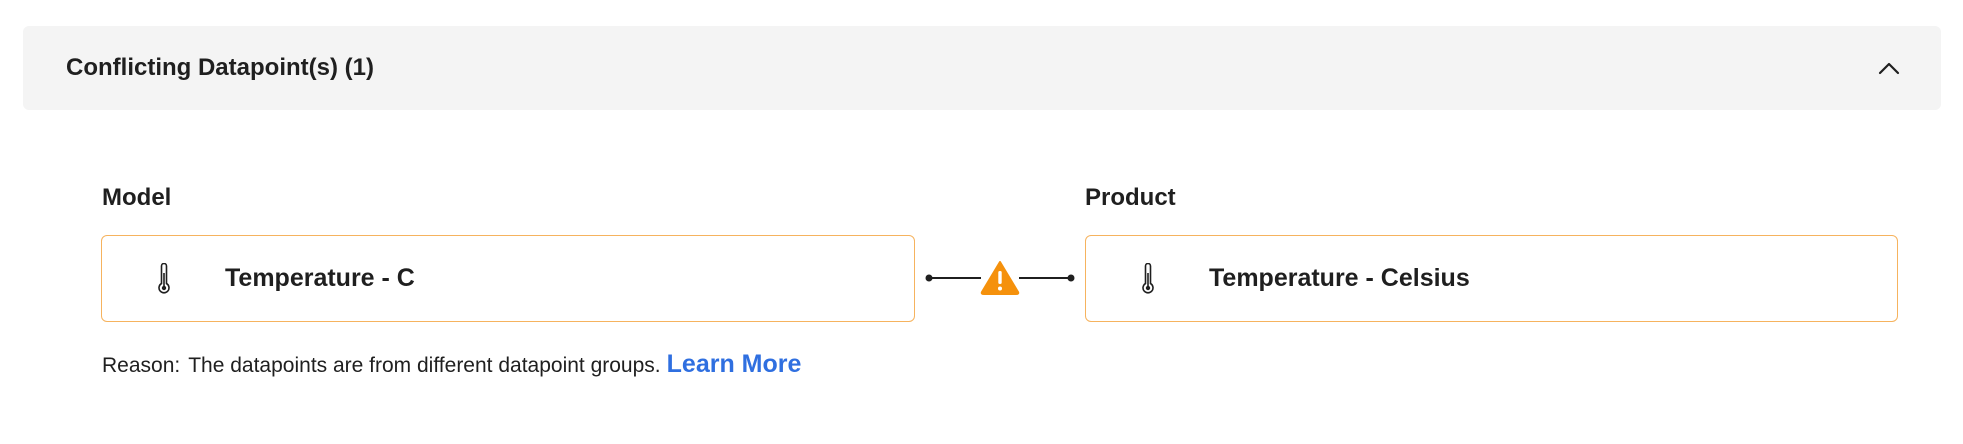 The height and width of the screenshot is (444, 1963). What do you see at coordinates (1071, 278) in the screenshot?
I see `connector-dot-right` at bounding box center [1071, 278].